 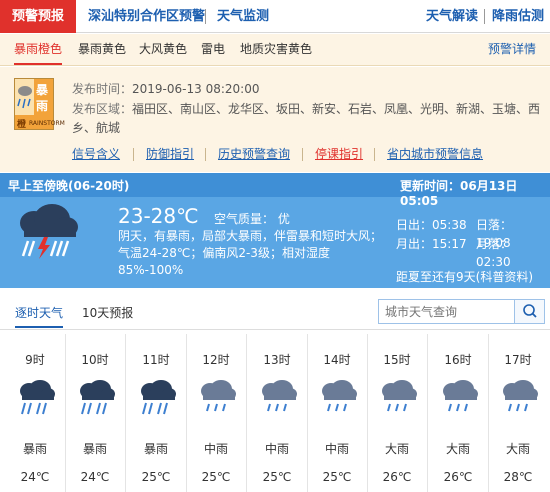 I want to click on nav-shenshan-warning: 深汕特别合作区预警, so click(x=146, y=16).